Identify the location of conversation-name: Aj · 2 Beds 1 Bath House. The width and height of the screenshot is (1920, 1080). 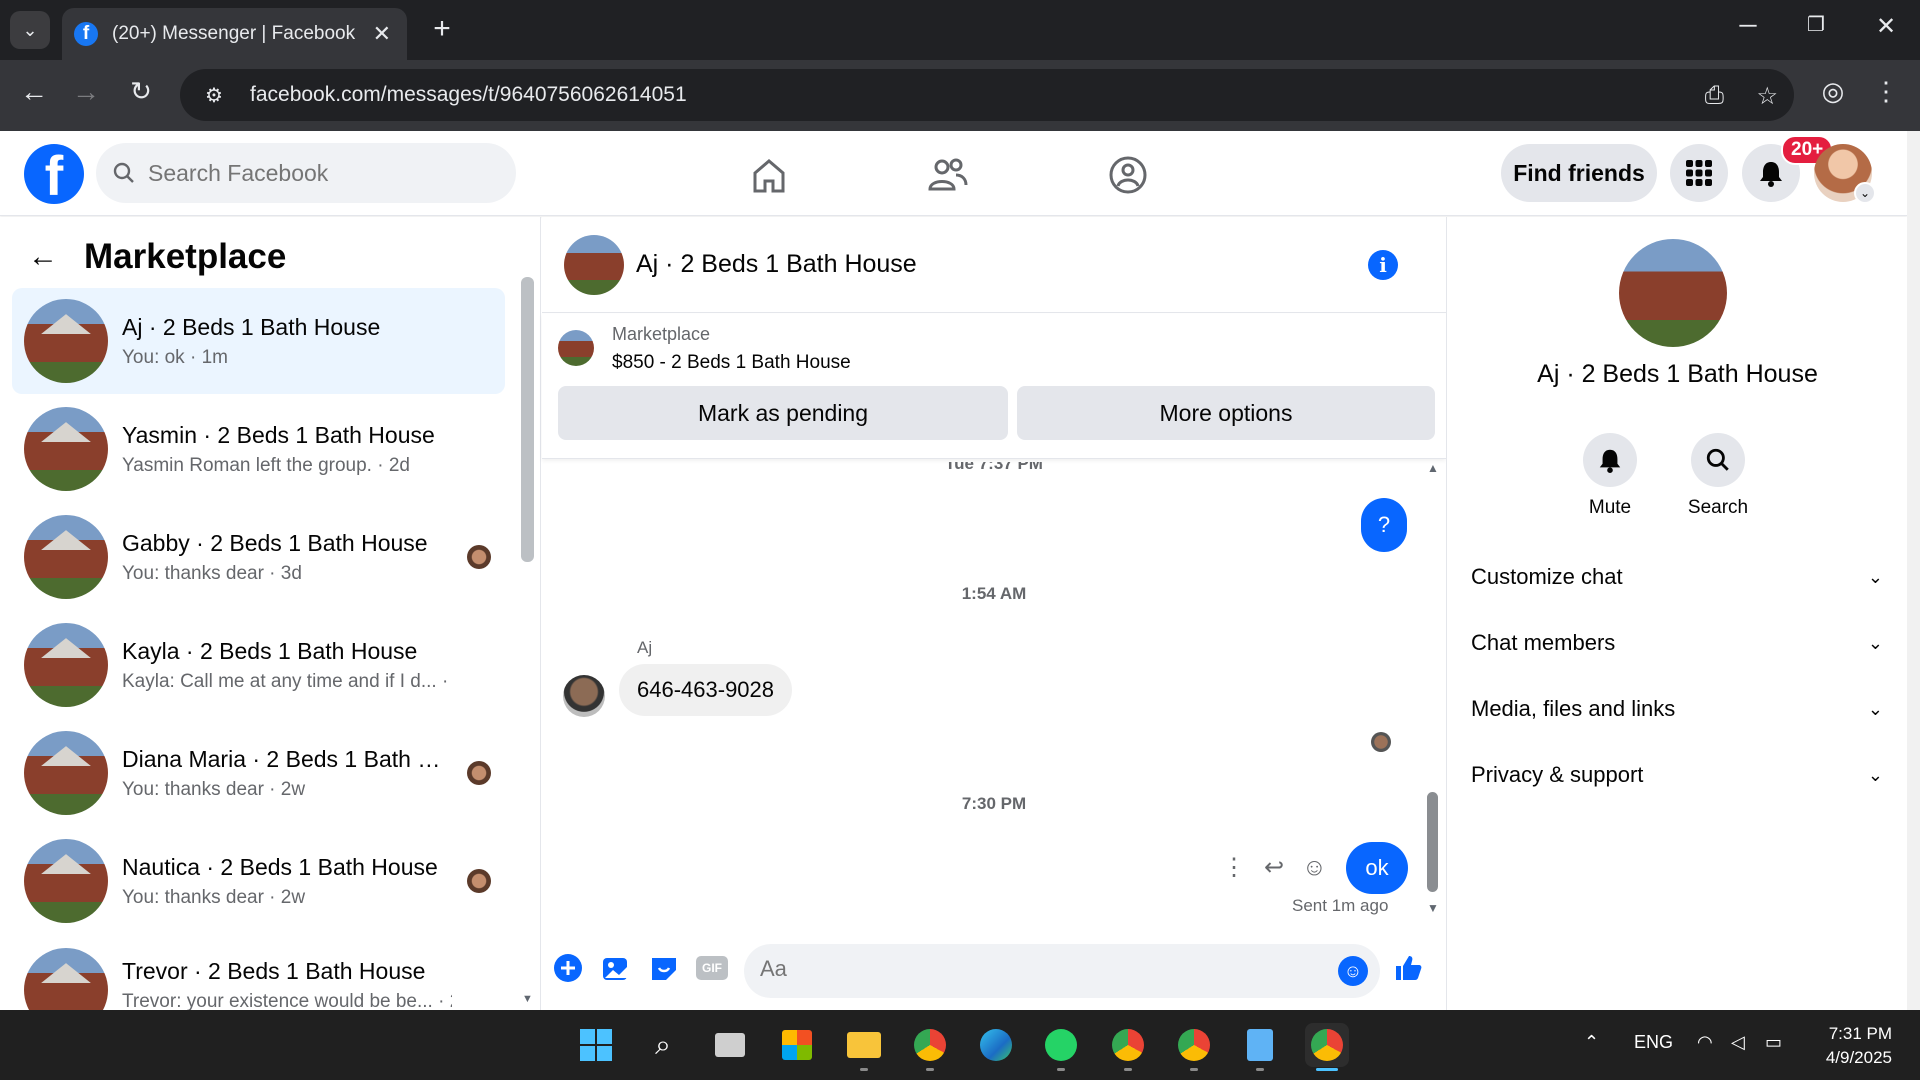
(251, 326).